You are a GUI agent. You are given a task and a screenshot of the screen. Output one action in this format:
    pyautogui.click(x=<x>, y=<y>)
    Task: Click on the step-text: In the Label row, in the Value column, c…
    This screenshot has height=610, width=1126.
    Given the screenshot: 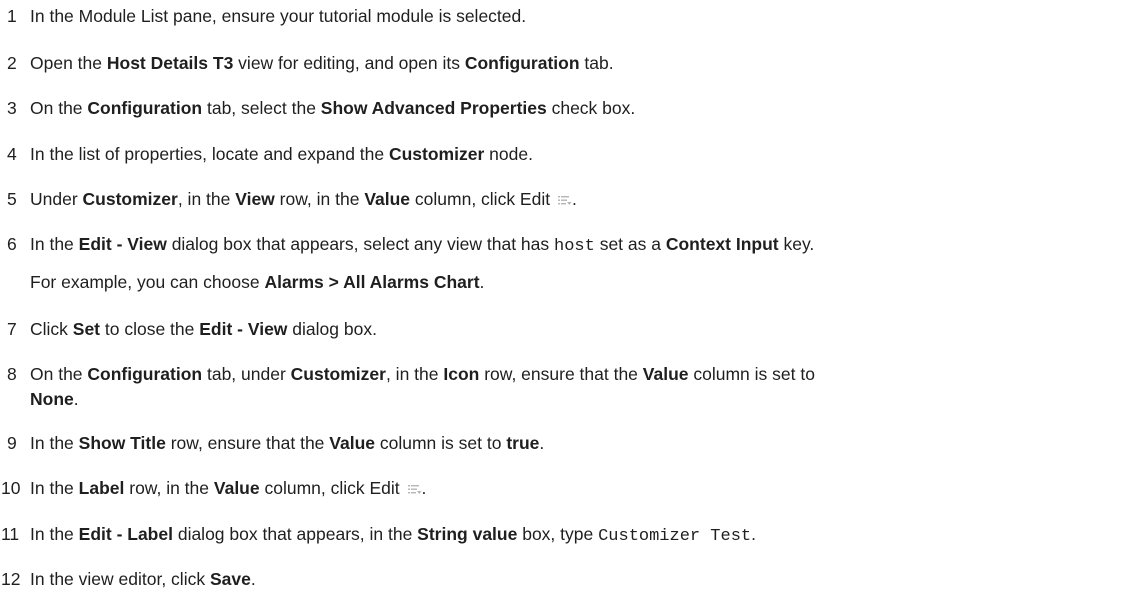 What is the action you would take?
    pyautogui.click(x=228, y=488)
    